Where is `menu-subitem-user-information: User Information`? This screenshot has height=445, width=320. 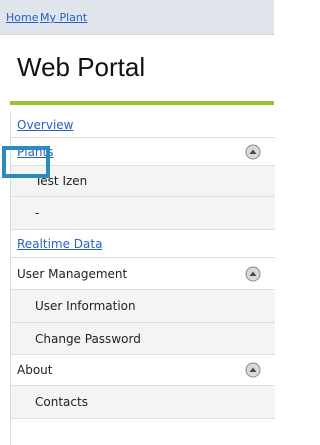
menu-subitem-user-information: User Information is located at coordinates (143, 306).